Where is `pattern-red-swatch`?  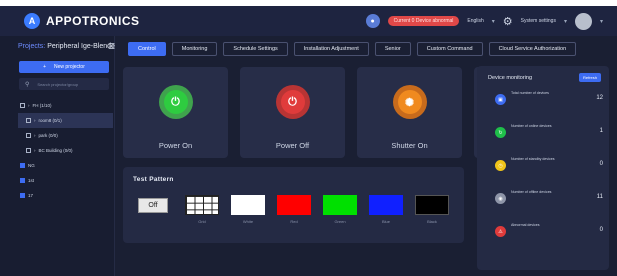
pattern-red-swatch is located at coordinates (294, 205).